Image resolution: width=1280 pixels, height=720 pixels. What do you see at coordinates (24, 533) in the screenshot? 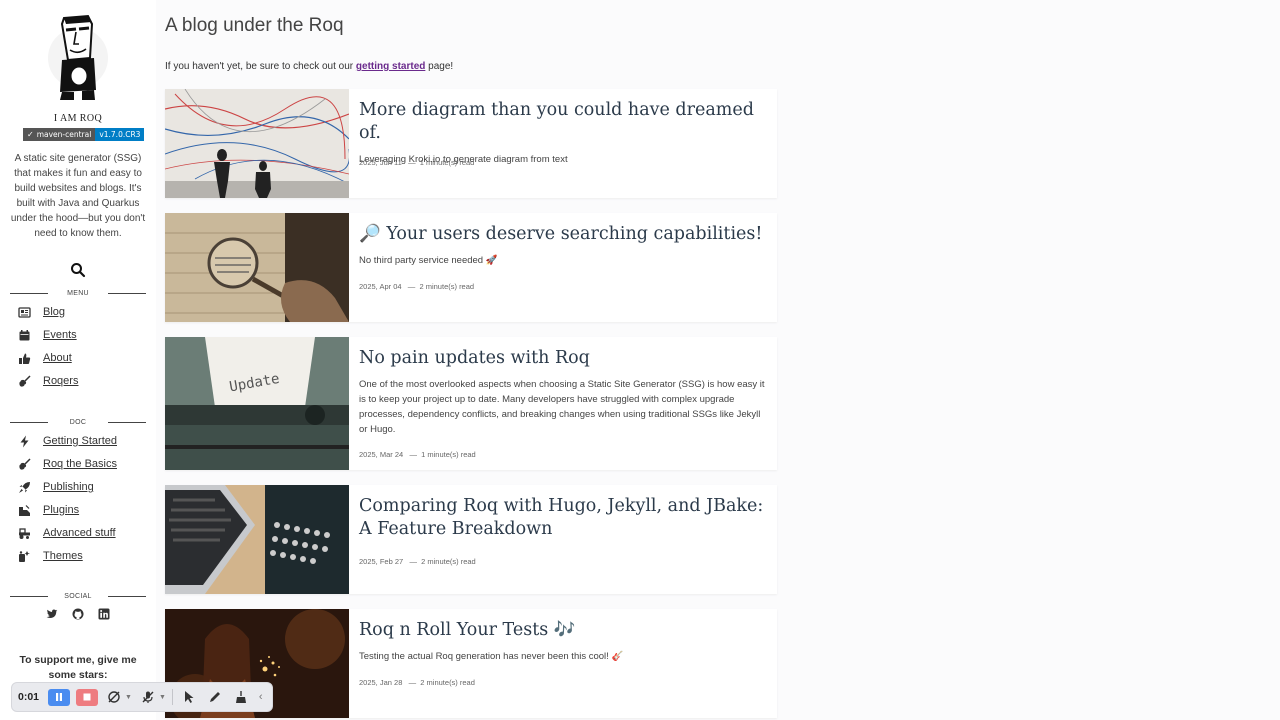
I see `tractor-icon` at bounding box center [24, 533].